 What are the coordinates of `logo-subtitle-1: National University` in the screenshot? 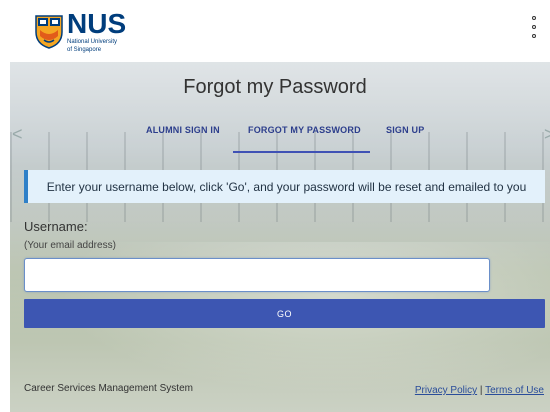 It's located at (92, 42).